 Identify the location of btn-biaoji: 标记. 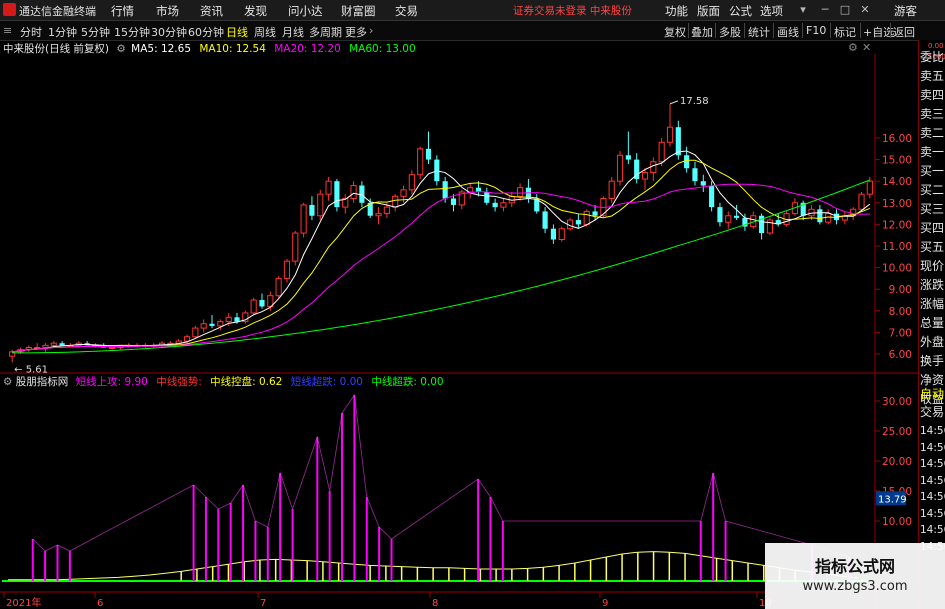
(845, 32).